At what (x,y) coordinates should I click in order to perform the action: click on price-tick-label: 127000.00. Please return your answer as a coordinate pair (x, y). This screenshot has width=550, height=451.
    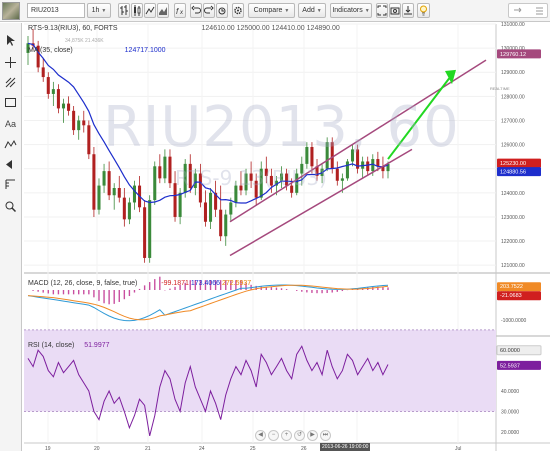
    Looking at the image, I should click on (513, 121).